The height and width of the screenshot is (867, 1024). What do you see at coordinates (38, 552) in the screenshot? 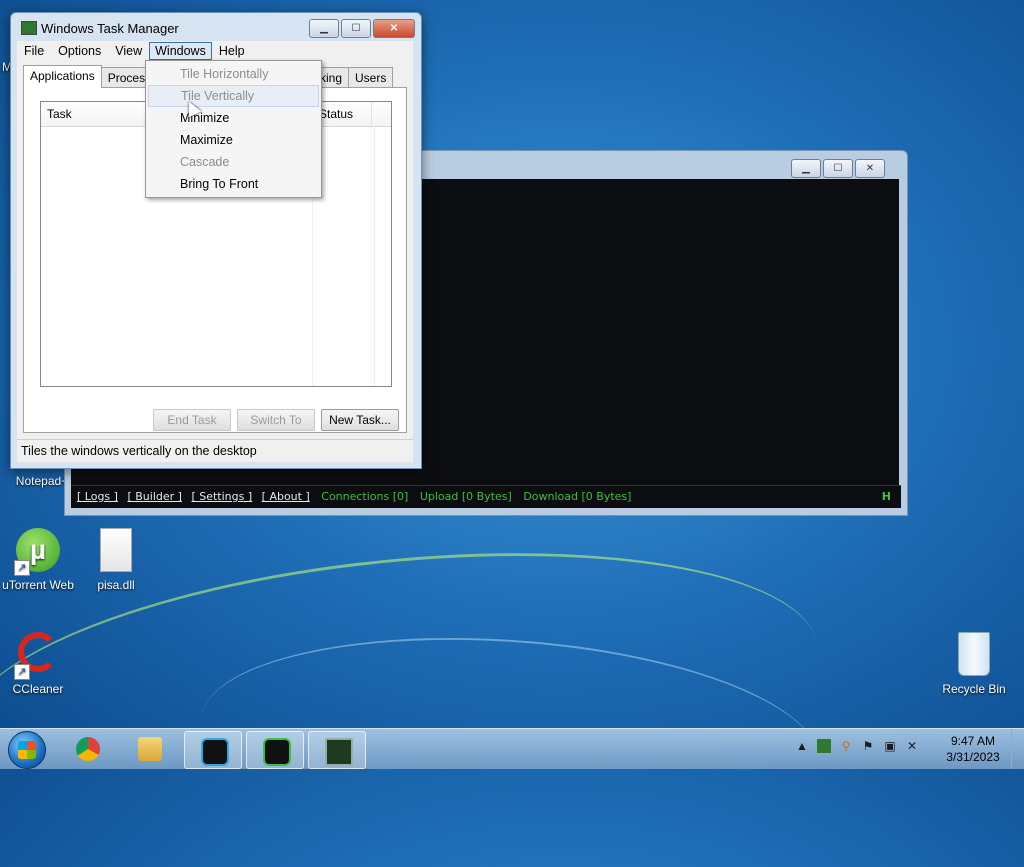
I see `utorrent-icon: µ ↗` at bounding box center [38, 552].